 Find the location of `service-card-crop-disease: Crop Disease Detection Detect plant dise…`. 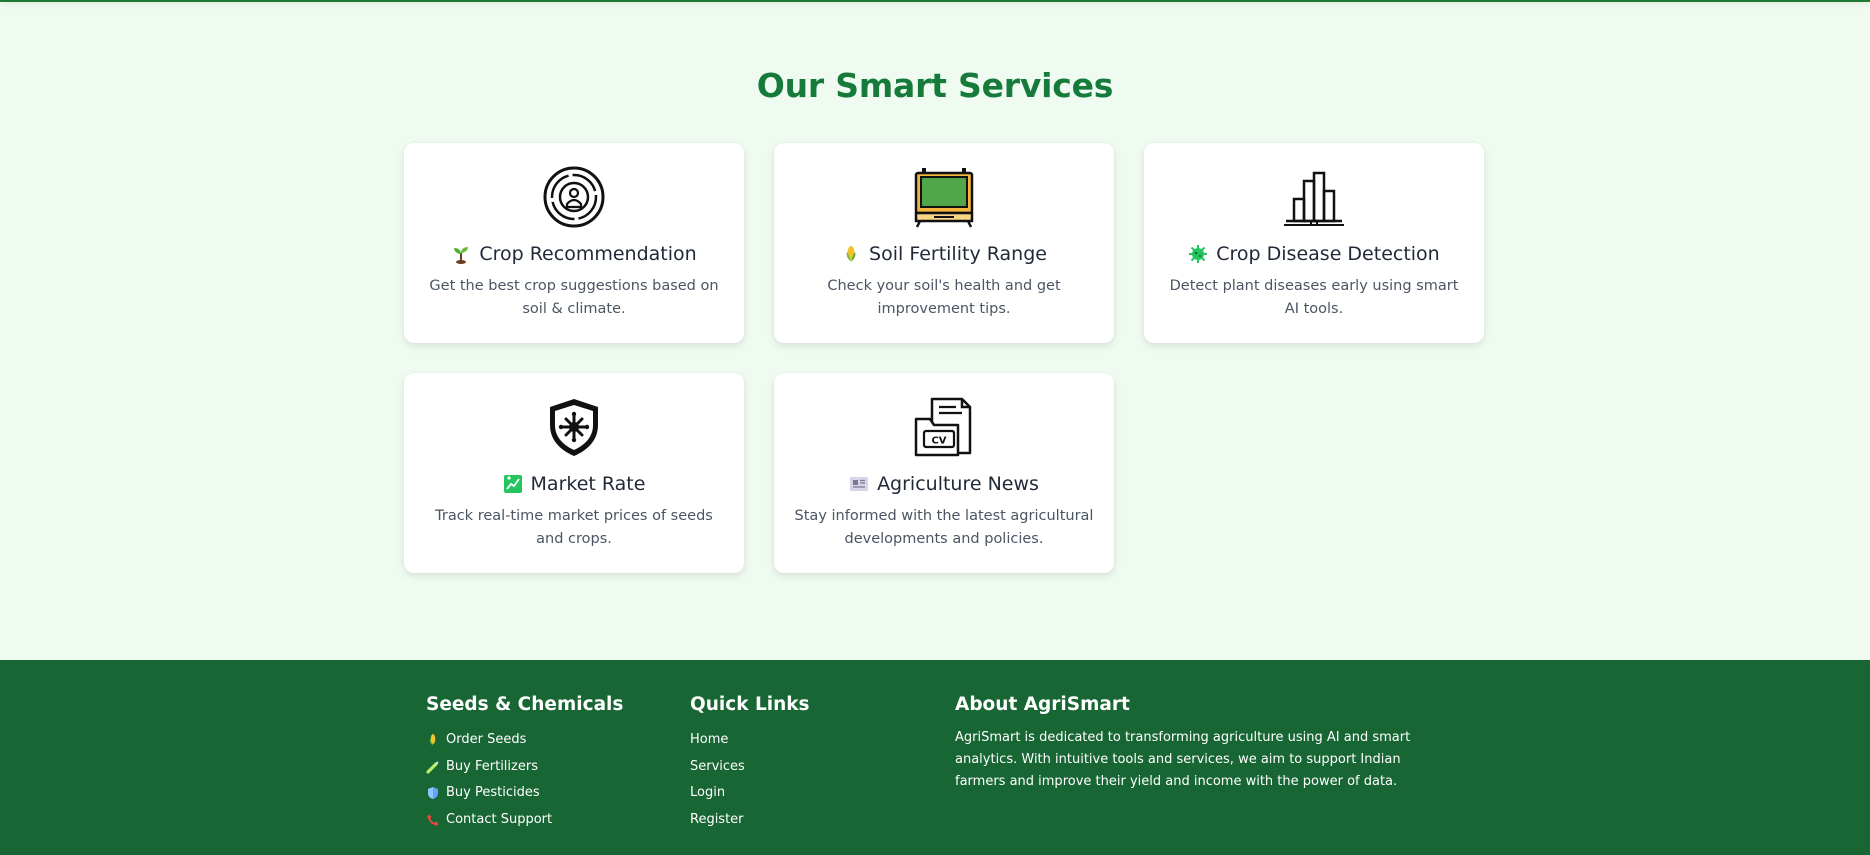

service-card-crop-disease: Crop Disease Detection Detect plant dise… is located at coordinates (1314, 243).